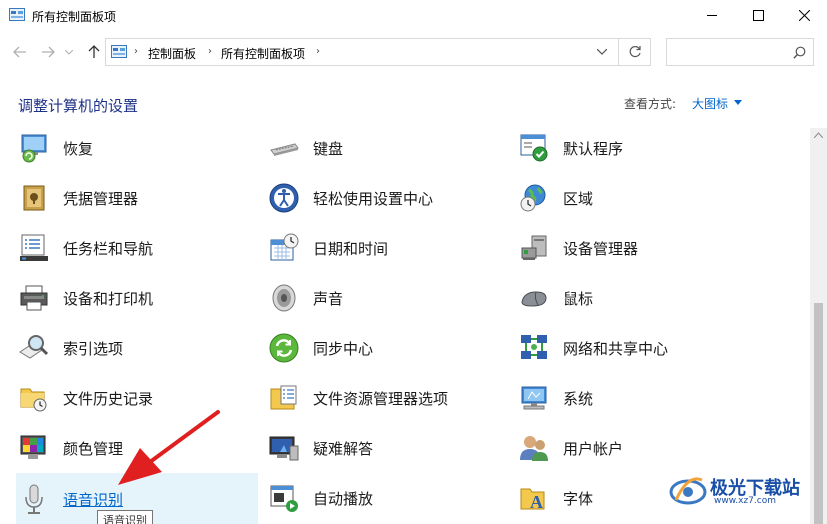  I want to click on item-label: 凭据管理器, so click(101, 199).